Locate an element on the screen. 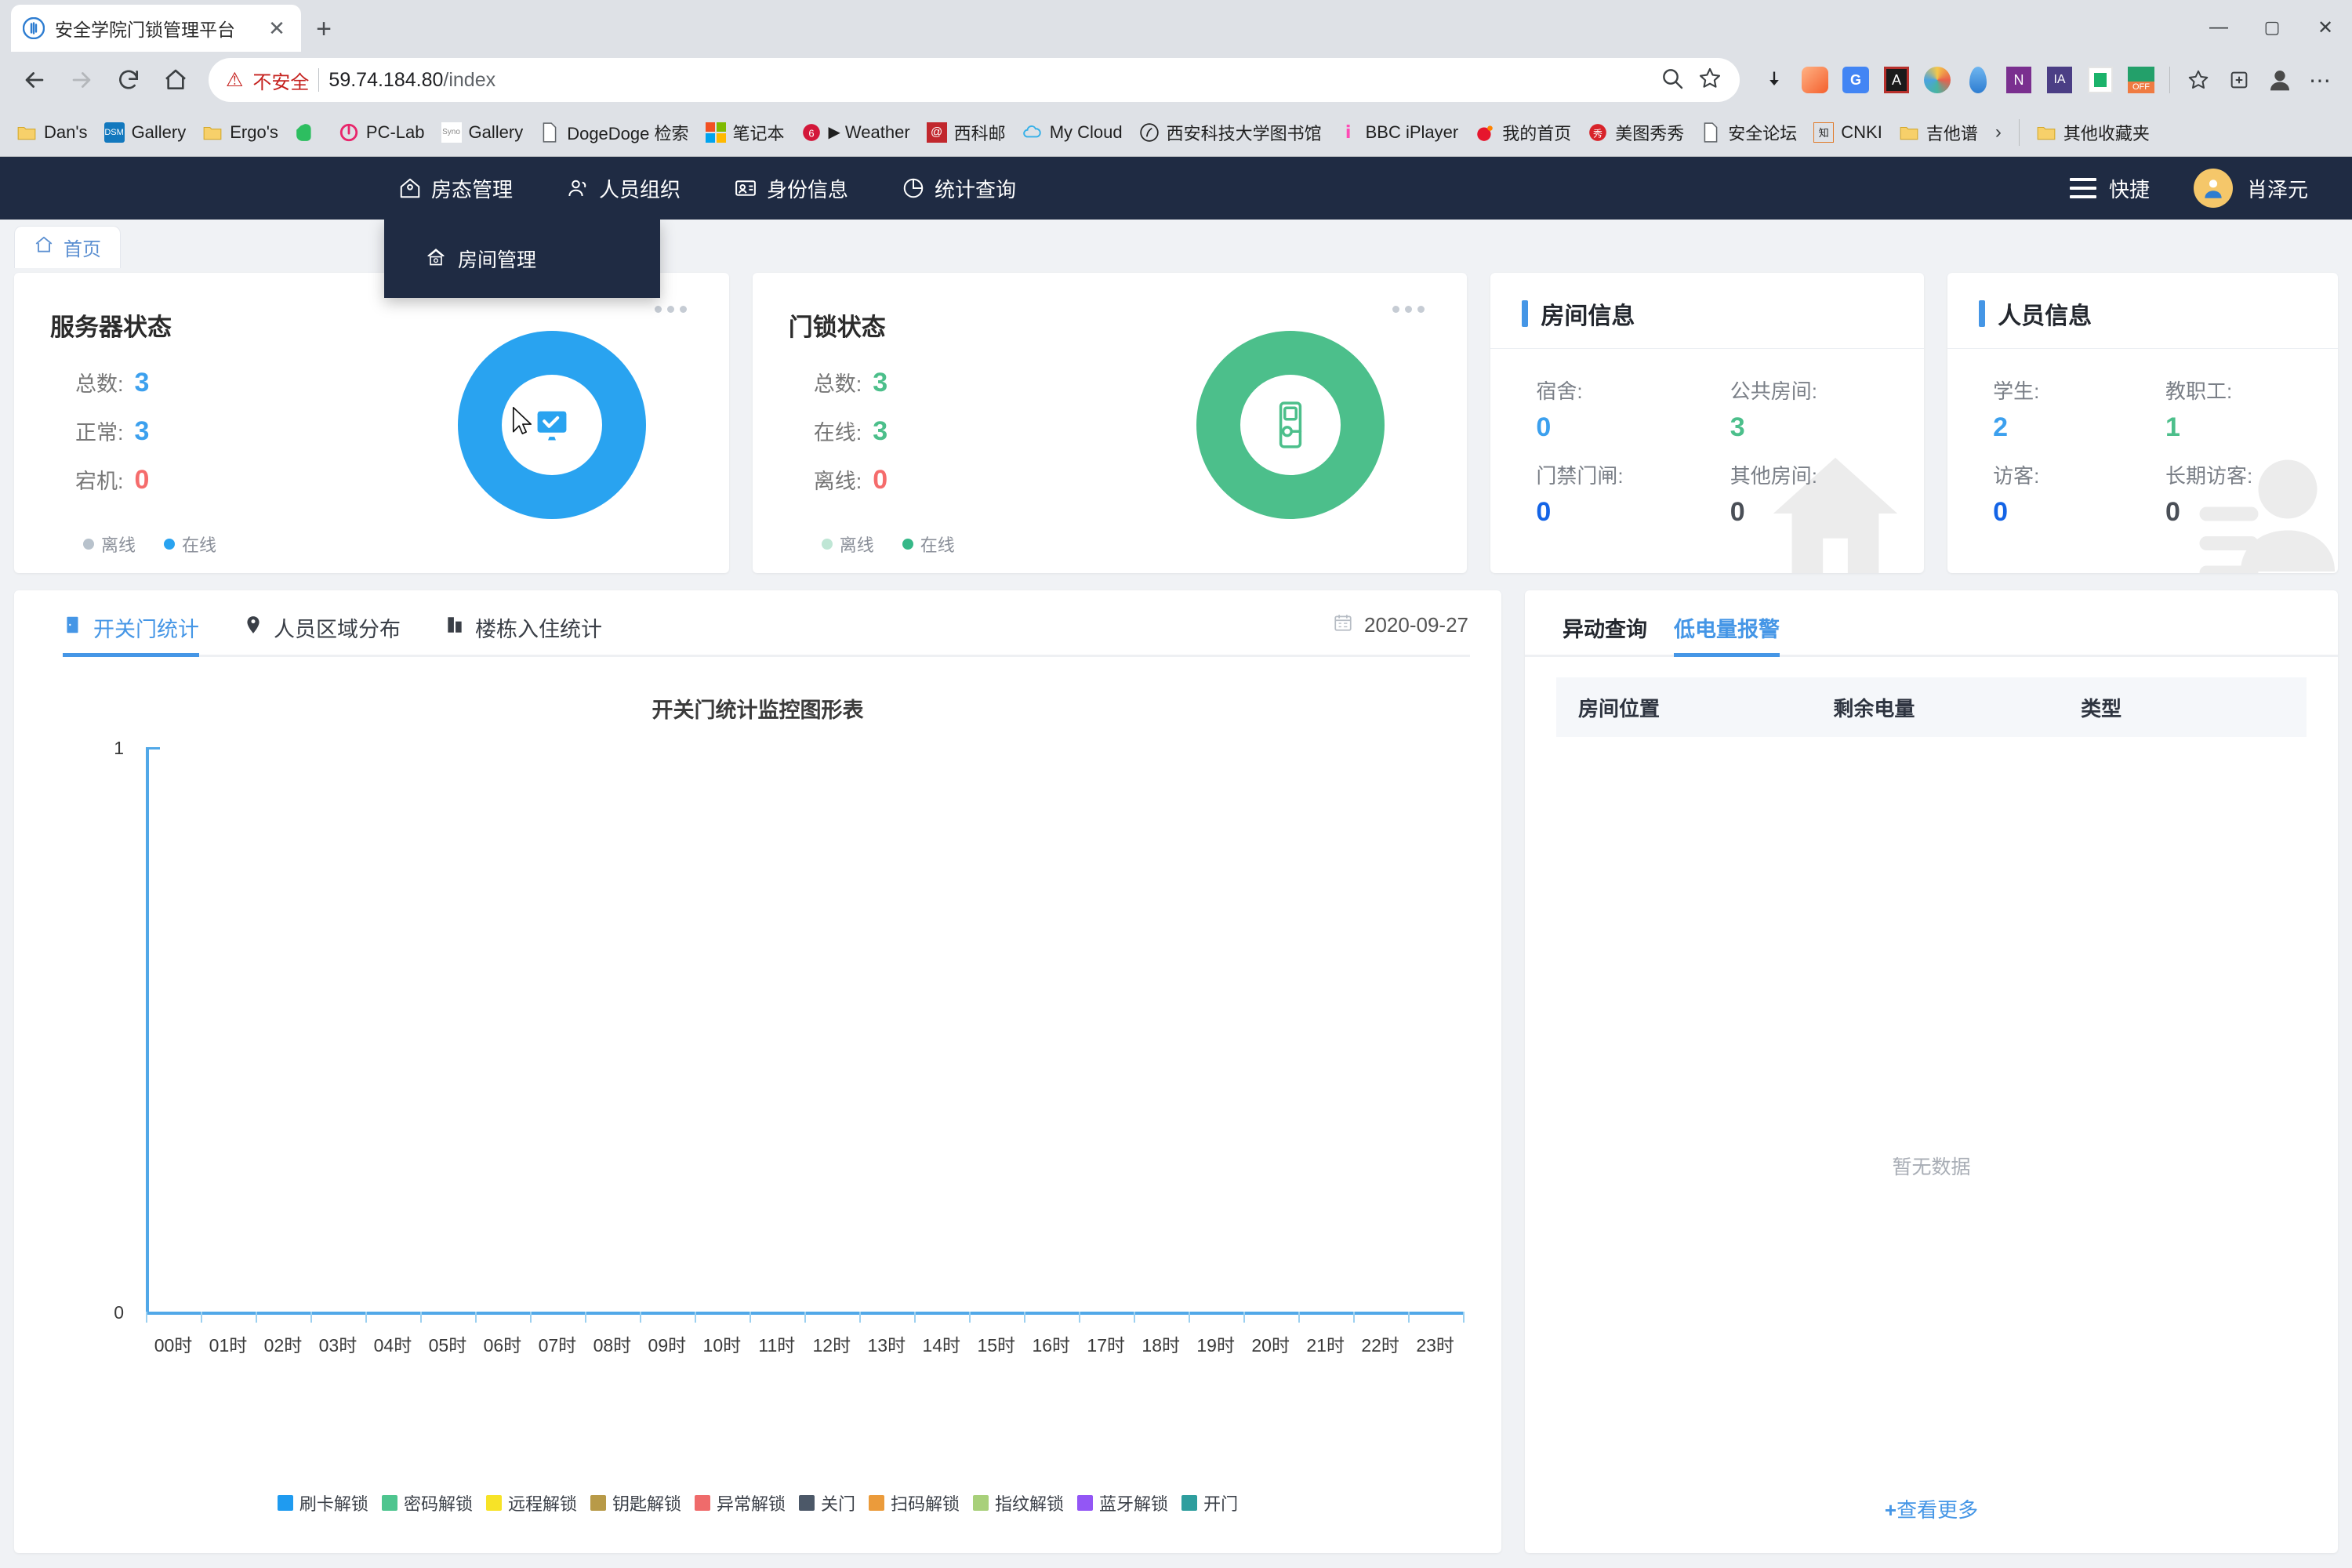 The height and width of the screenshot is (1568, 2352). view-more-link: +查看更多 is located at coordinates (1931, 1508).